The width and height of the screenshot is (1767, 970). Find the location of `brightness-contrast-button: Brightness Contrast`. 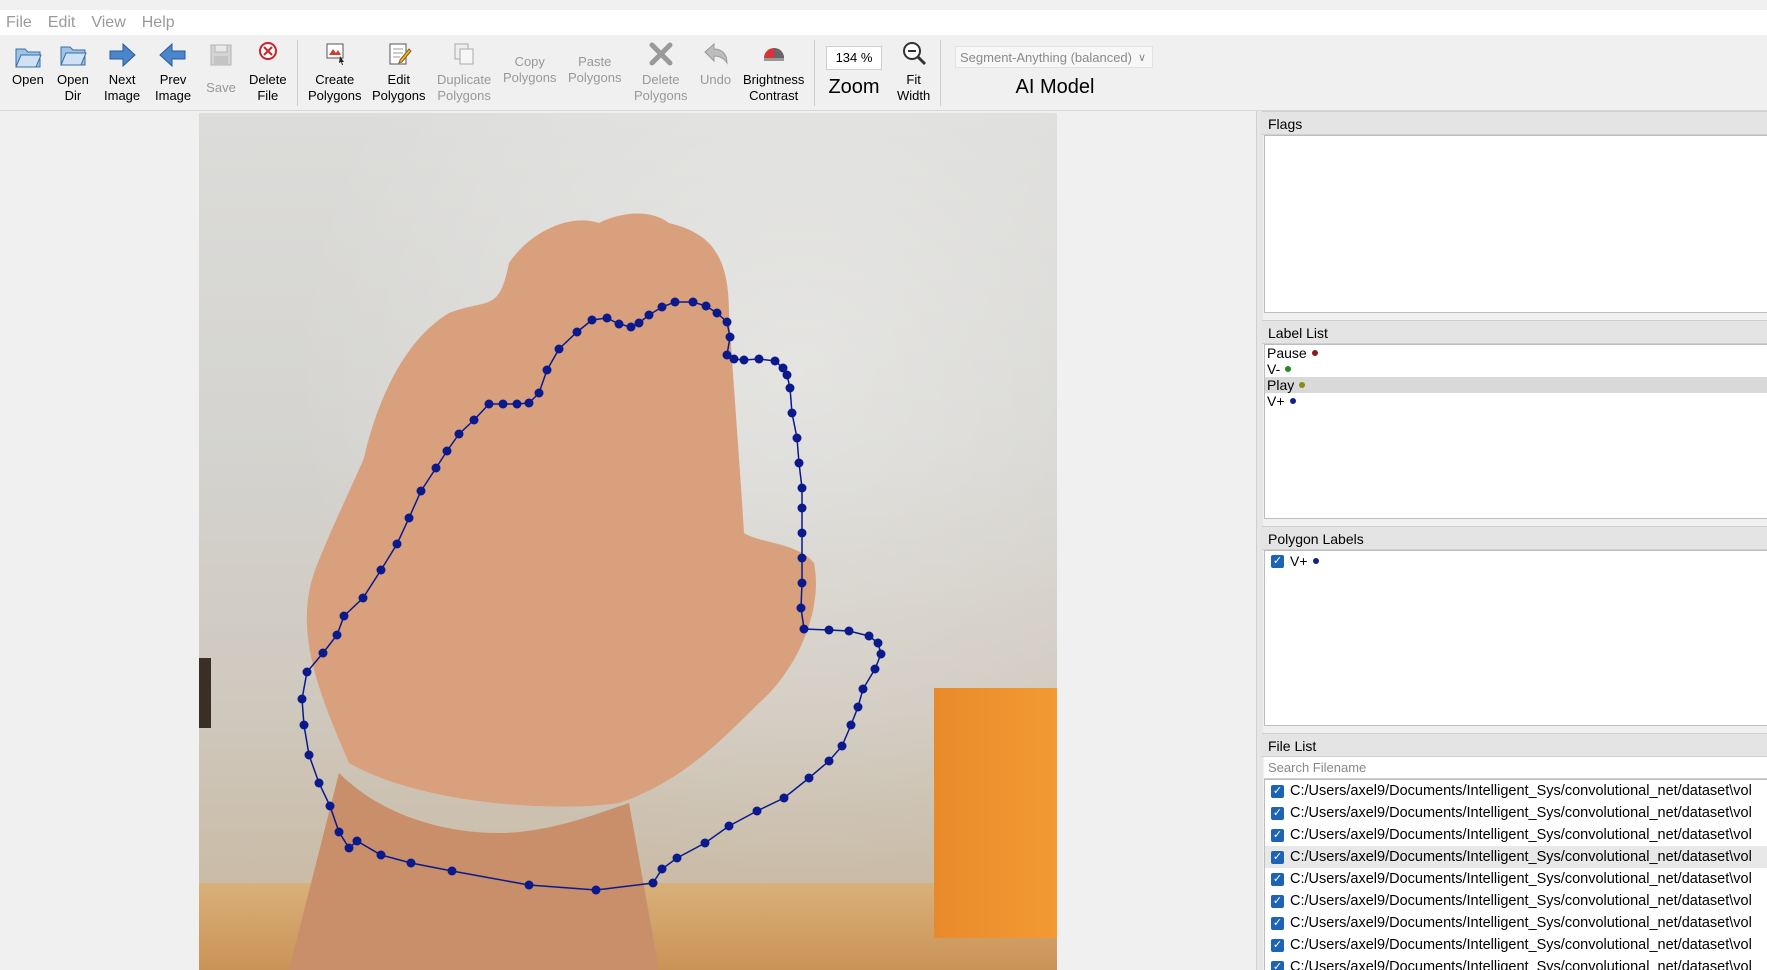

brightness-contrast-button: Brightness Contrast is located at coordinates (773, 72).